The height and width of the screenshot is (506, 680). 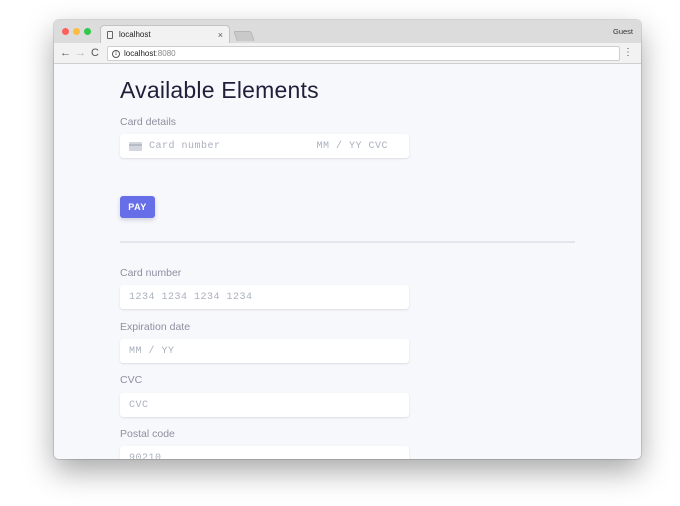 What do you see at coordinates (264, 146) in the screenshot?
I see `card-details-input: Card number MM / YY CVC` at bounding box center [264, 146].